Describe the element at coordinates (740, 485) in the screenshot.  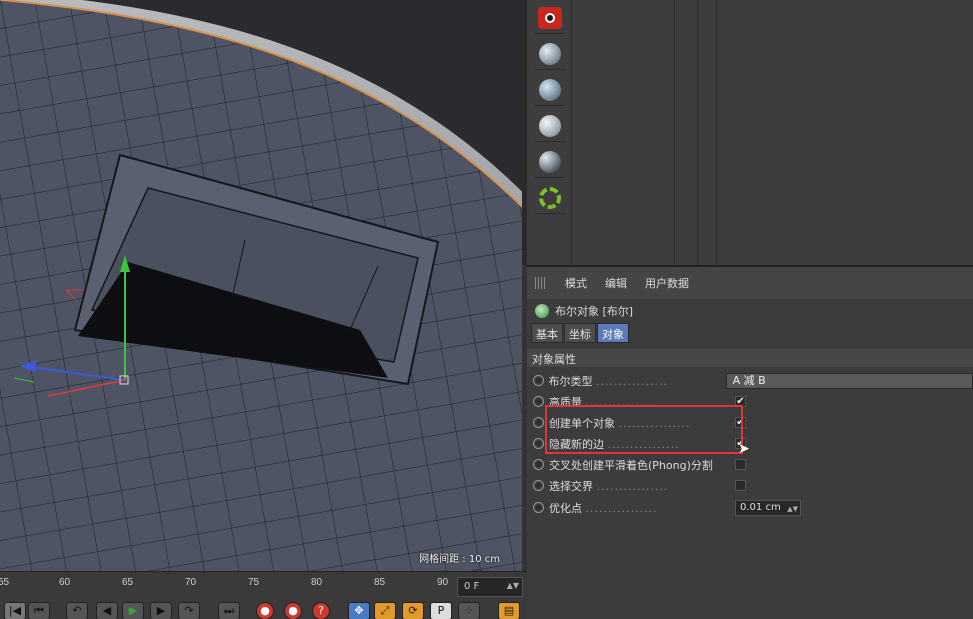
I see `select-intersection-checkbox` at that location.